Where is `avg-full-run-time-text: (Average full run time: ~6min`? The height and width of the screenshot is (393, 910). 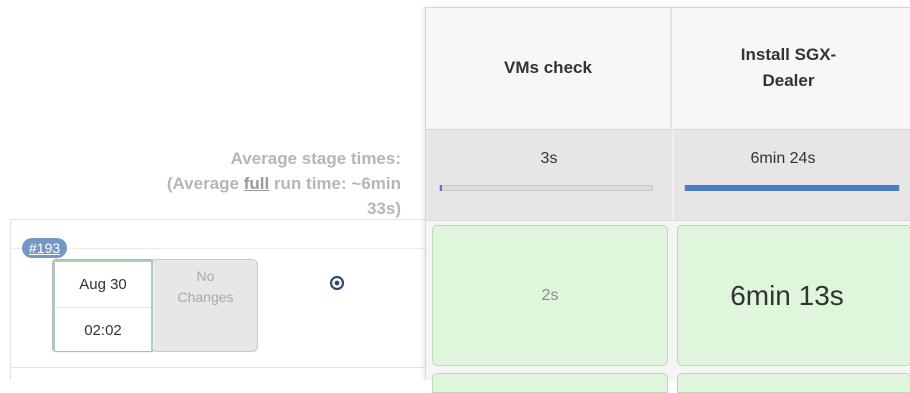
avg-full-run-time-text: (Average full run time: ~6min is located at coordinates (220, 183).